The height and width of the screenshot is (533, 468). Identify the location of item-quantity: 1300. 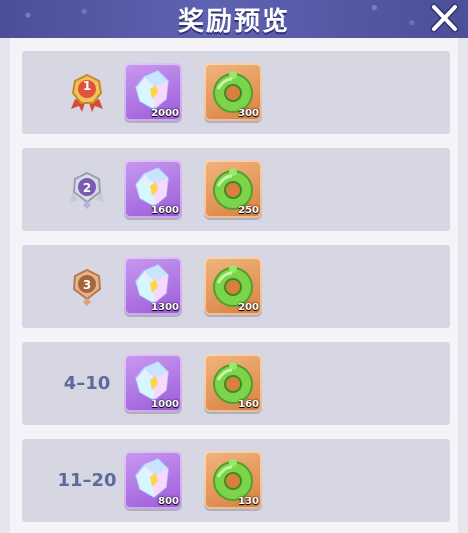
(165, 307).